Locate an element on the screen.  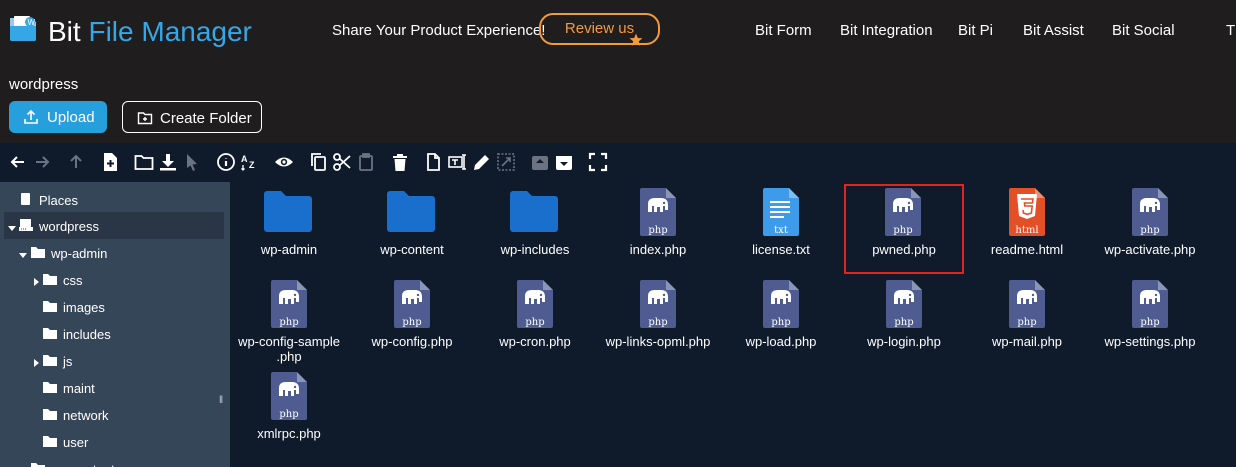
tree-item-css: css is located at coordinates (115, 279).